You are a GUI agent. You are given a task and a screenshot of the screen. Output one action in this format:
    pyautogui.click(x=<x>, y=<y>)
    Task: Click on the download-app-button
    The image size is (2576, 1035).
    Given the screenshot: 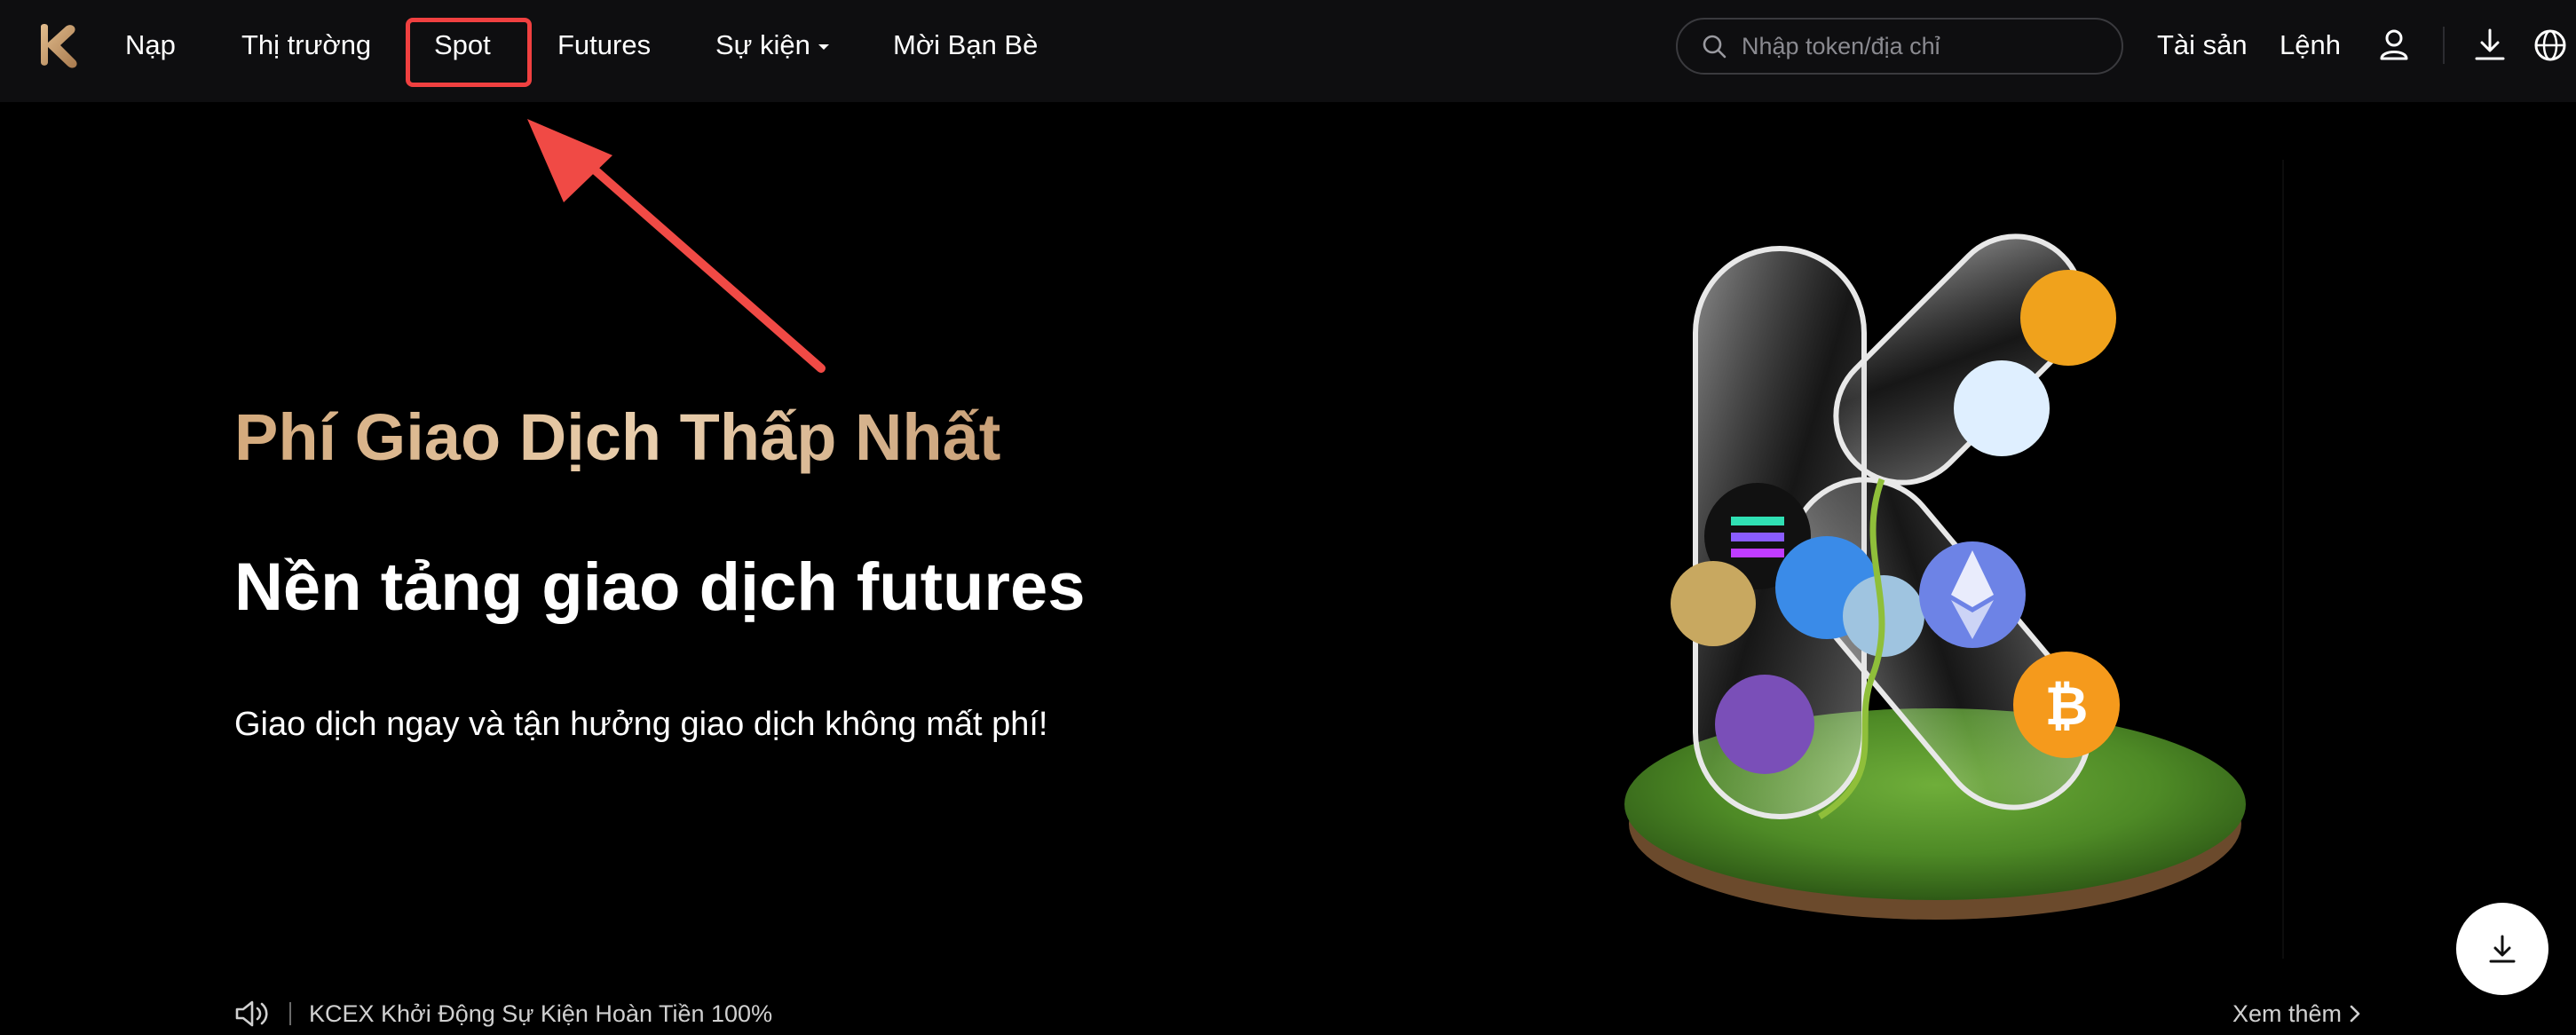 What is the action you would take?
    pyautogui.click(x=2502, y=949)
    